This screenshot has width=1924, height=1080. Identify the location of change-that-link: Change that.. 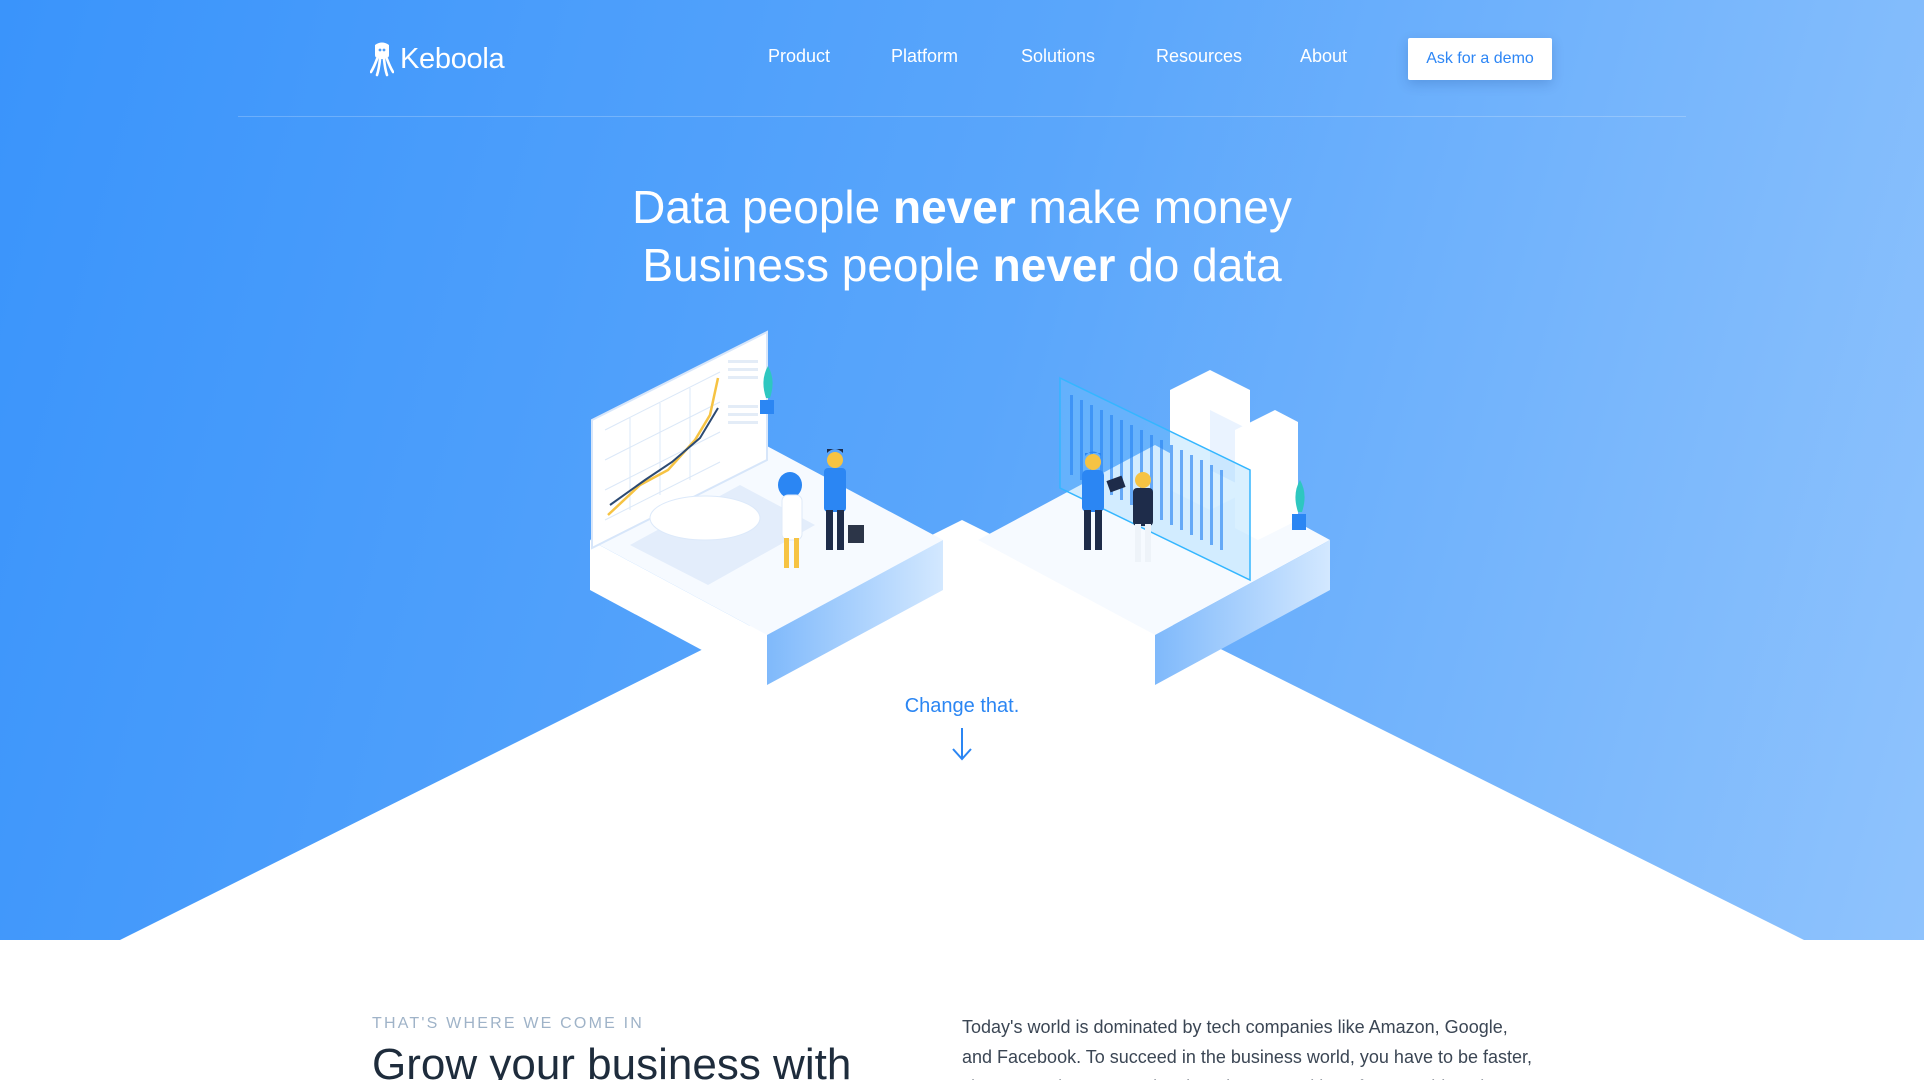
(962, 706).